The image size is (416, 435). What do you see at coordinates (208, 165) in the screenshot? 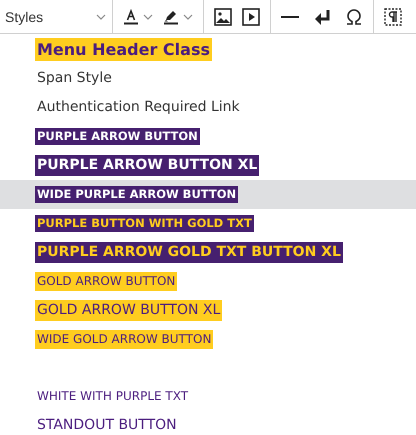
I see `style-option: PURPLE ARROW BUTTON XL` at bounding box center [208, 165].